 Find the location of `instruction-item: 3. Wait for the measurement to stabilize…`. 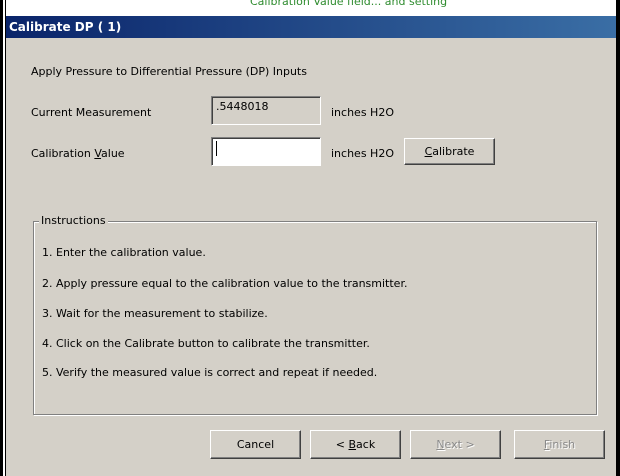

instruction-item: 3. Wait for the measurement to stabilize… is located at coordinates (155, 313).